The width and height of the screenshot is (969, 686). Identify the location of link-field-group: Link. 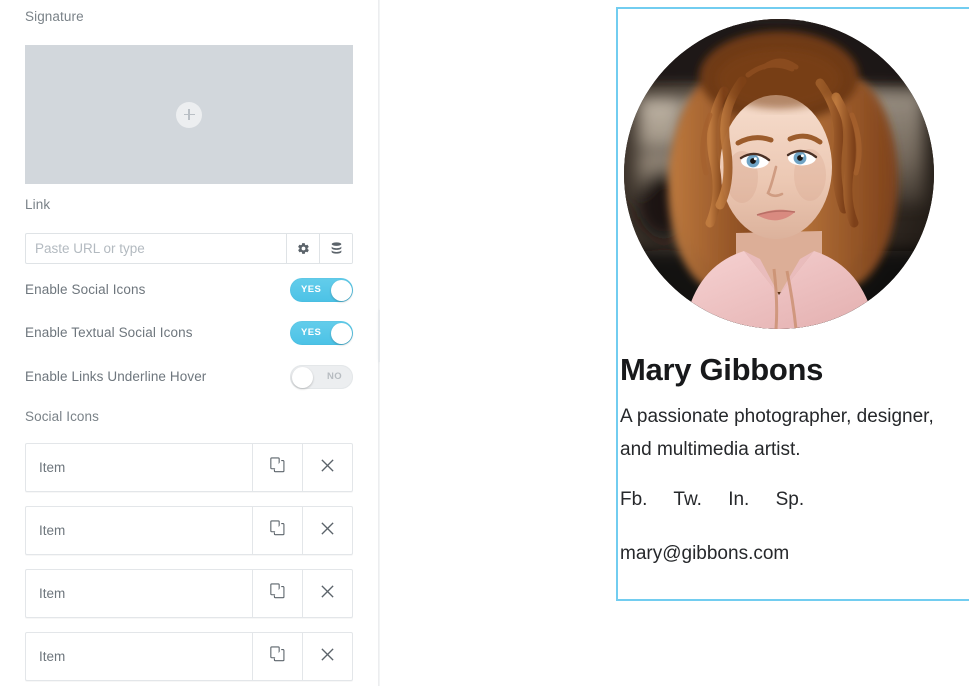
(189, 230).